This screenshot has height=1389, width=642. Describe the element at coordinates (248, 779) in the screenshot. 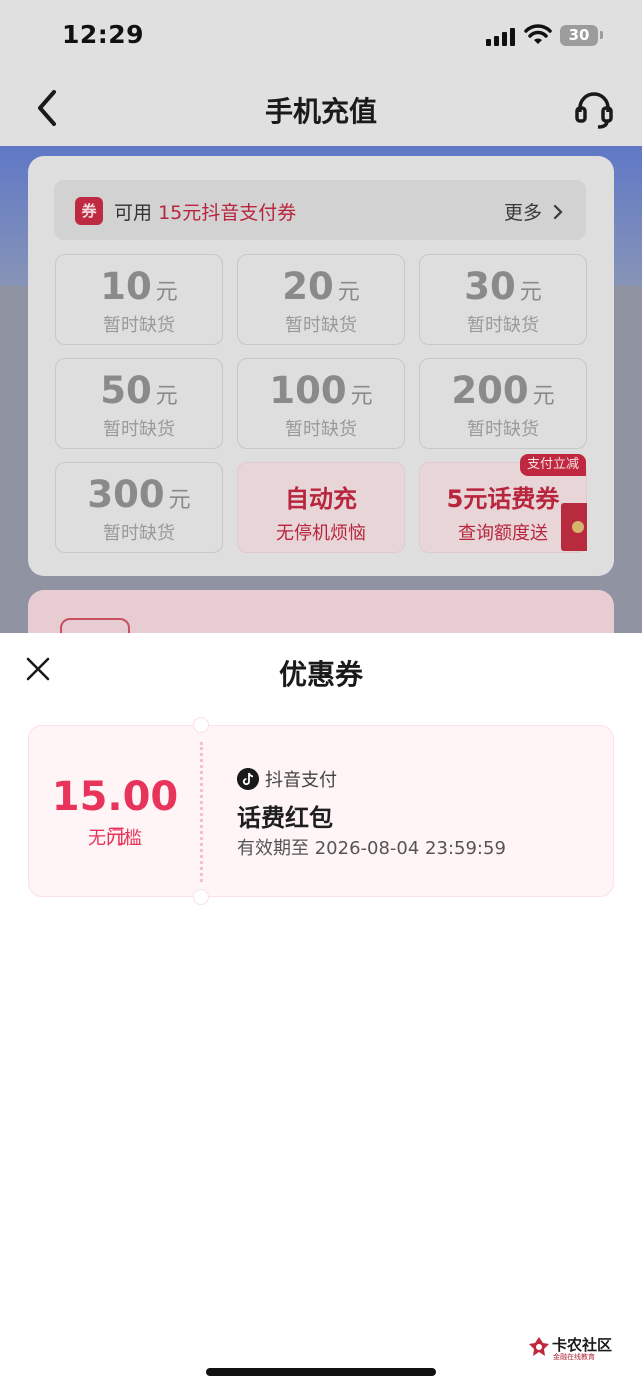

I see `douyin-logo-icon` at that location.